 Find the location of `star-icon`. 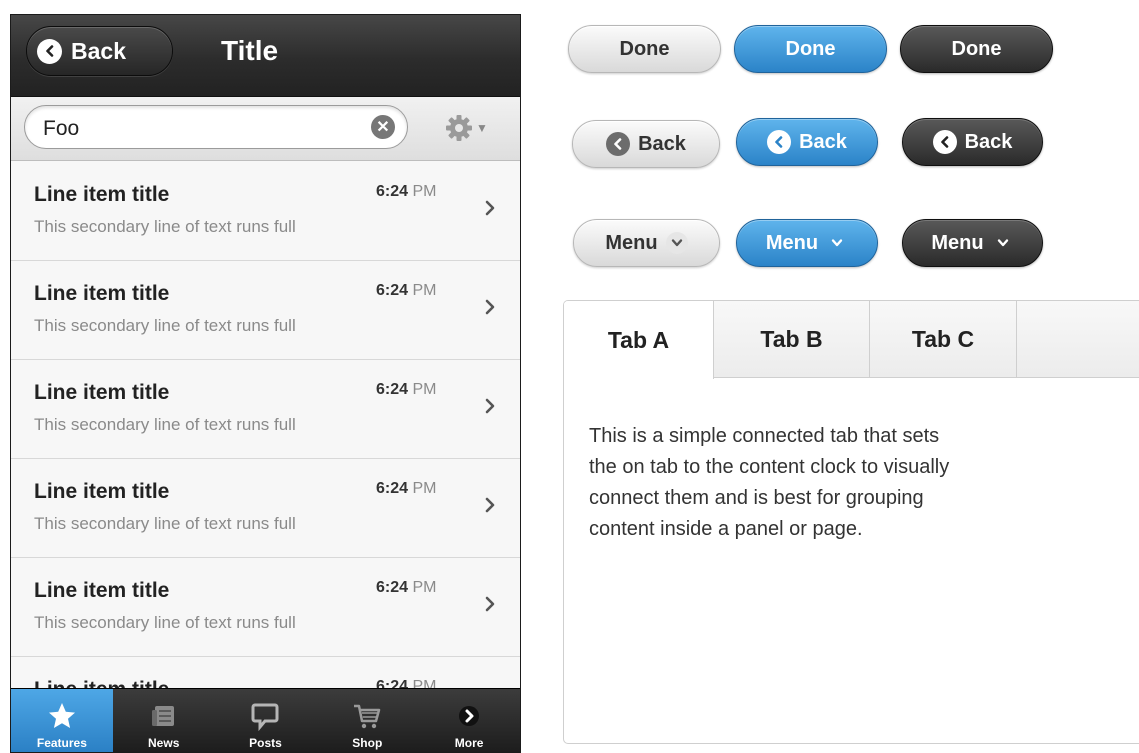

star-icon is located at coordinates (62, 716).